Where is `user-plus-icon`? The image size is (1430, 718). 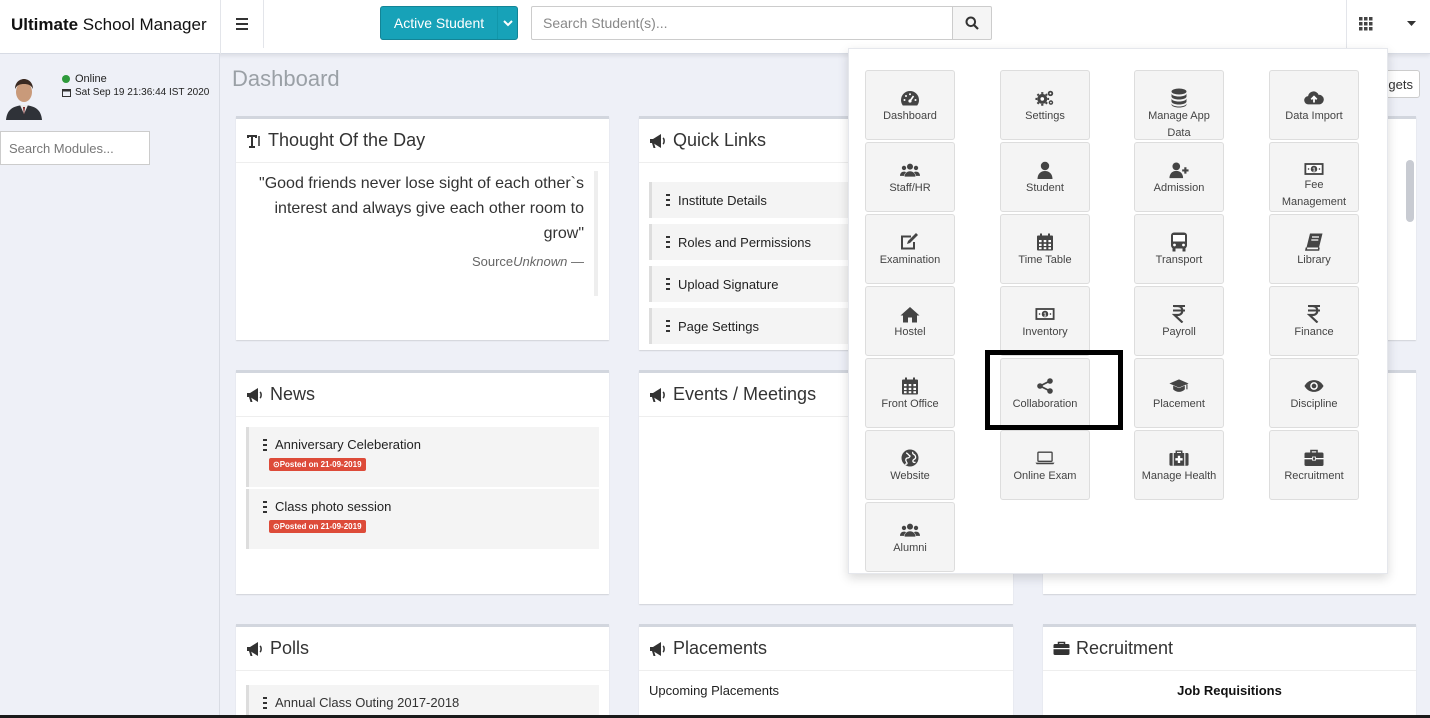 user-plus-icon is located at coordinates (1179, 170).